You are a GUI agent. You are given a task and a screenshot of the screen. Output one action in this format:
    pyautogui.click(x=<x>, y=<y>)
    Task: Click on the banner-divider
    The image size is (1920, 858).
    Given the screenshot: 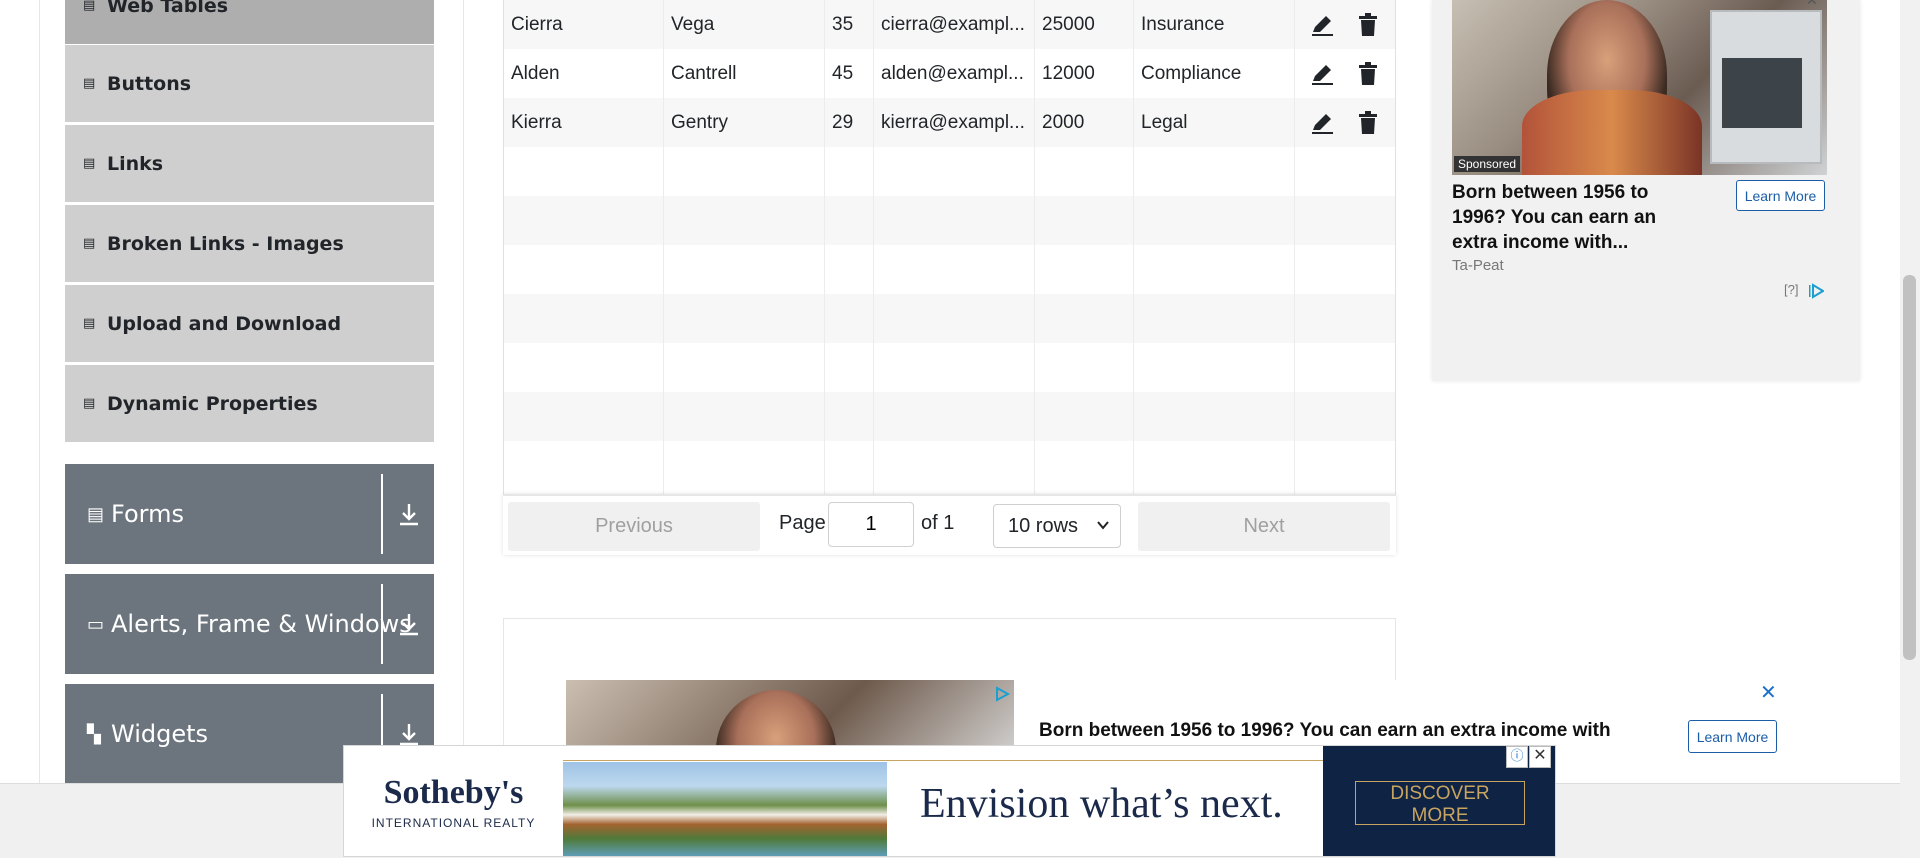 What is the action you would take?
    pyautogui.click(x=948, y=760)
    